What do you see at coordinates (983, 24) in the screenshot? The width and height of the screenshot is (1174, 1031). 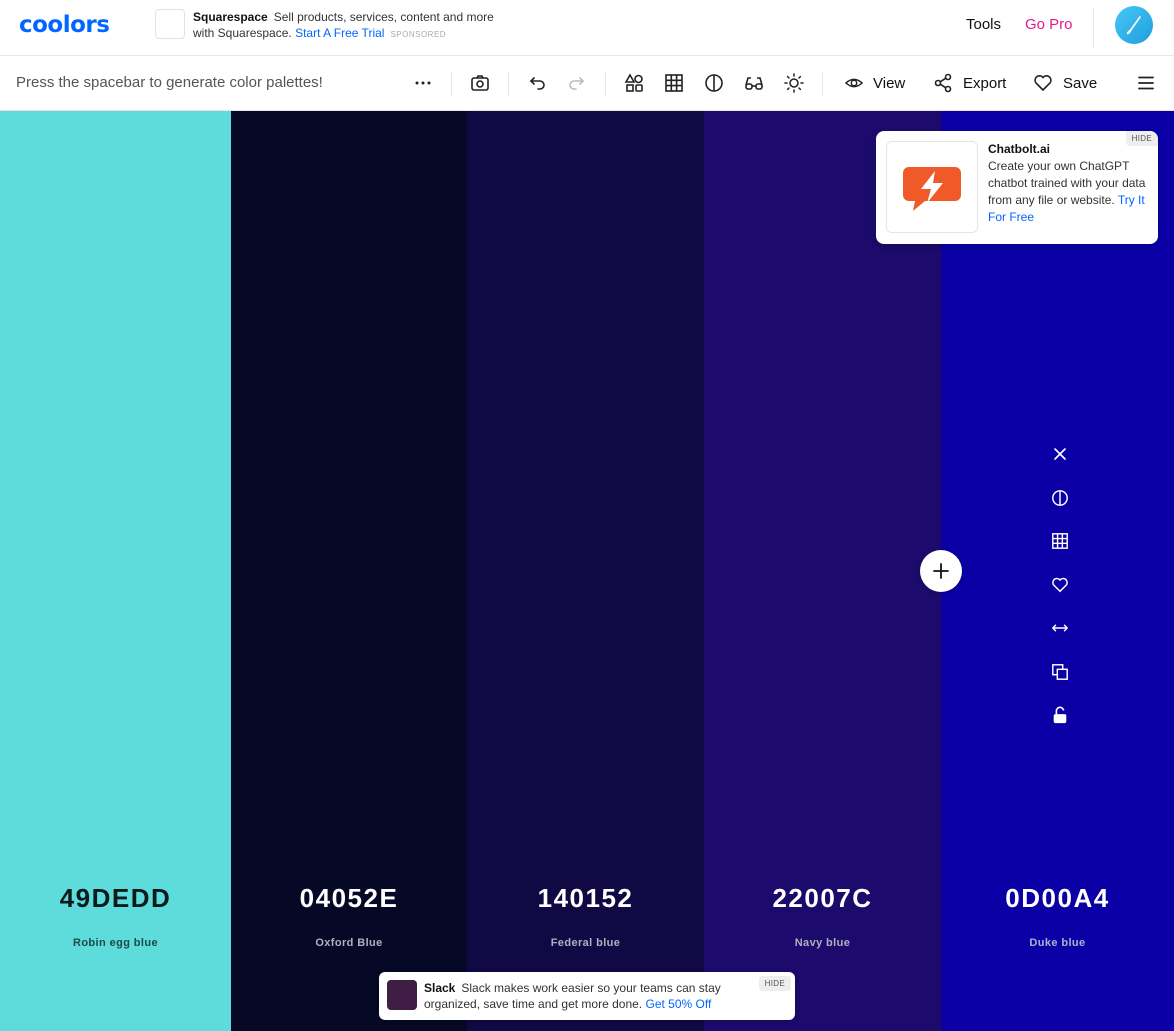 I see `tools-menu-link: Tools` at bounding box center [983, 24].